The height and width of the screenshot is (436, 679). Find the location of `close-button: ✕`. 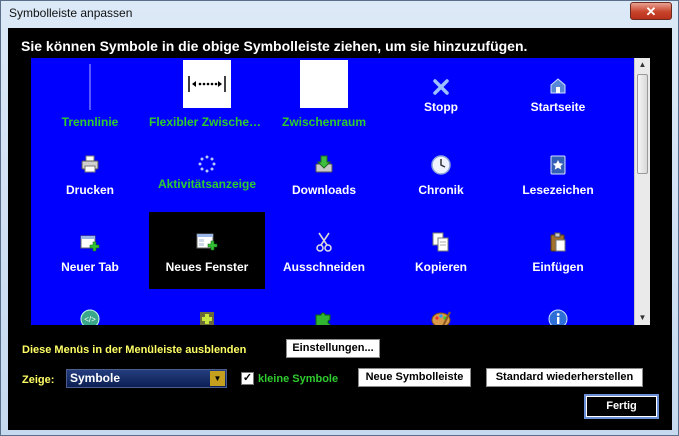

close-button: ✕ is located at coordinates (651, 11).